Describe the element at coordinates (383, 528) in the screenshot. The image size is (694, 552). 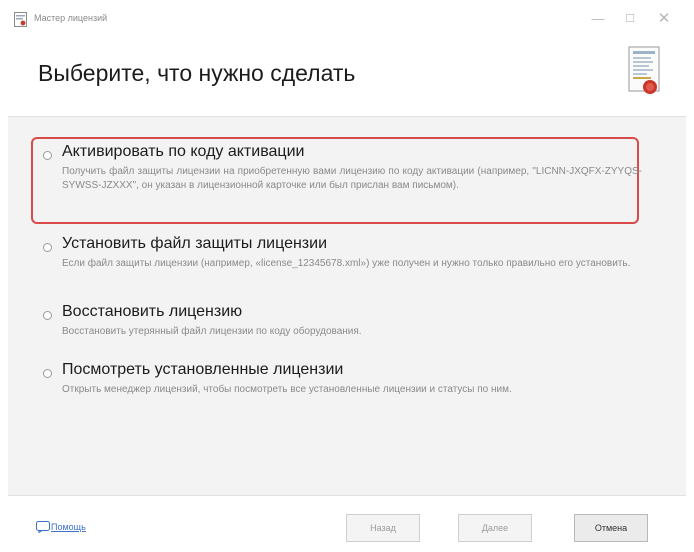
I see `back-button: Назад` at that location.